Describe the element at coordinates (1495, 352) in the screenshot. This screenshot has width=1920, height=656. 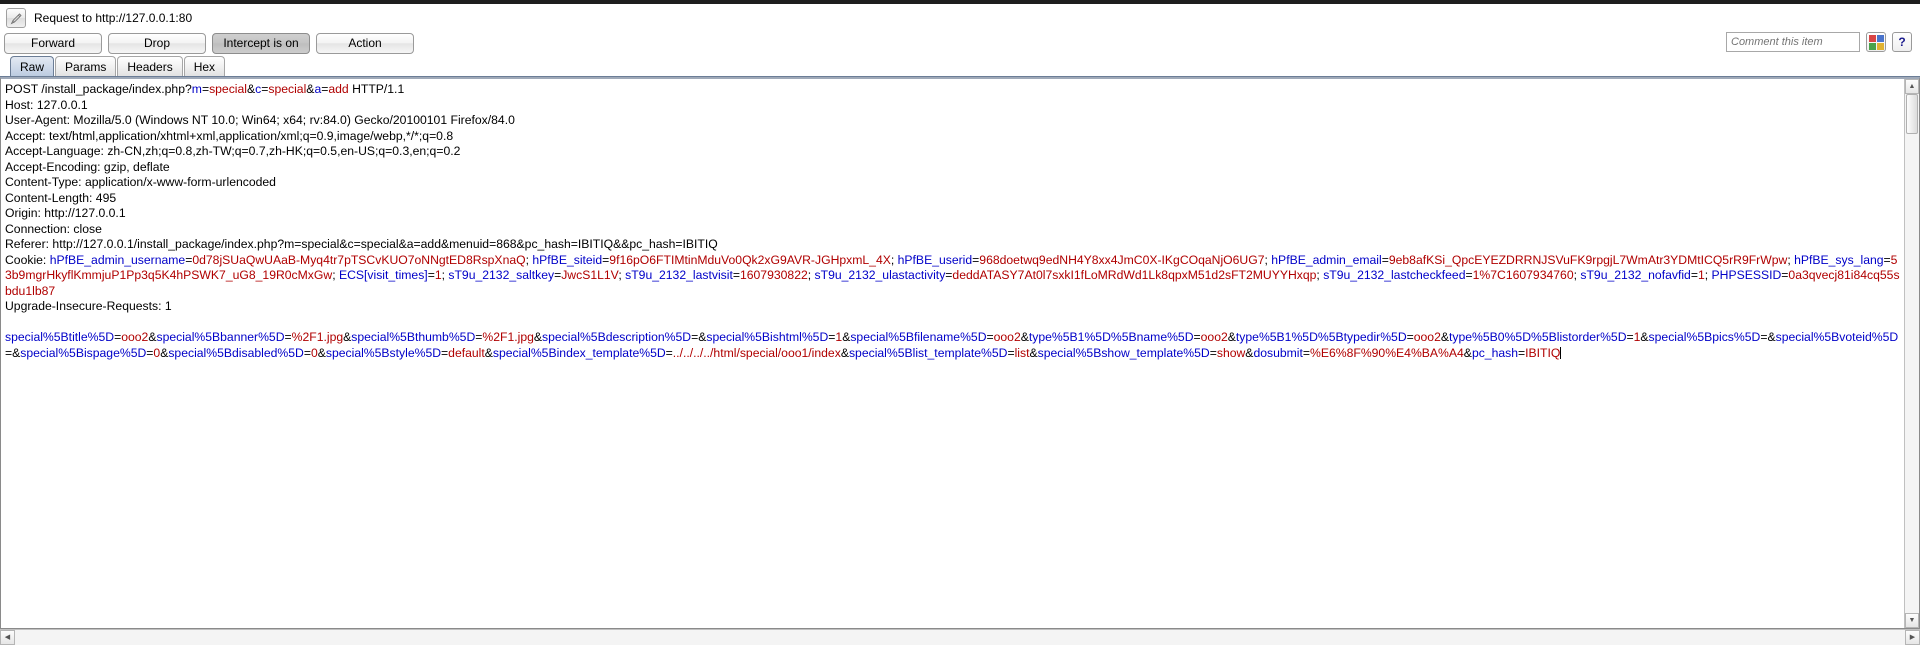
I see `body-param-name: pc_hash` at that location.